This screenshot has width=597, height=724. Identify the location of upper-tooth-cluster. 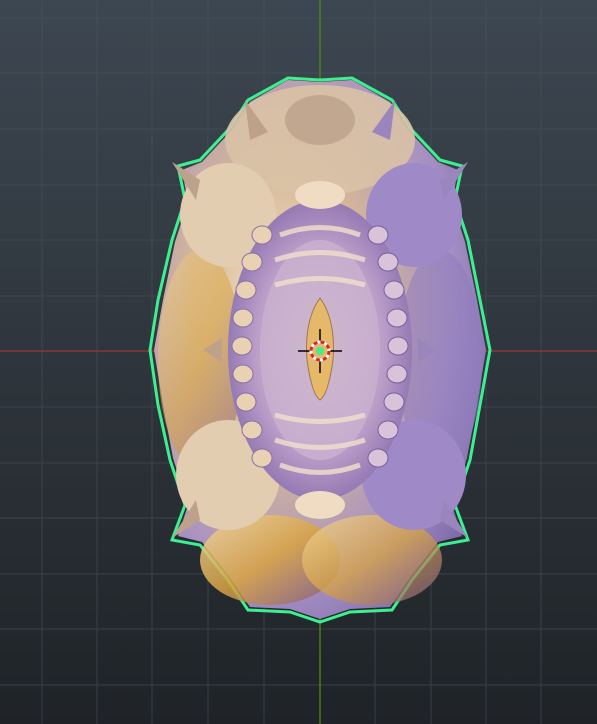
(320, 195).